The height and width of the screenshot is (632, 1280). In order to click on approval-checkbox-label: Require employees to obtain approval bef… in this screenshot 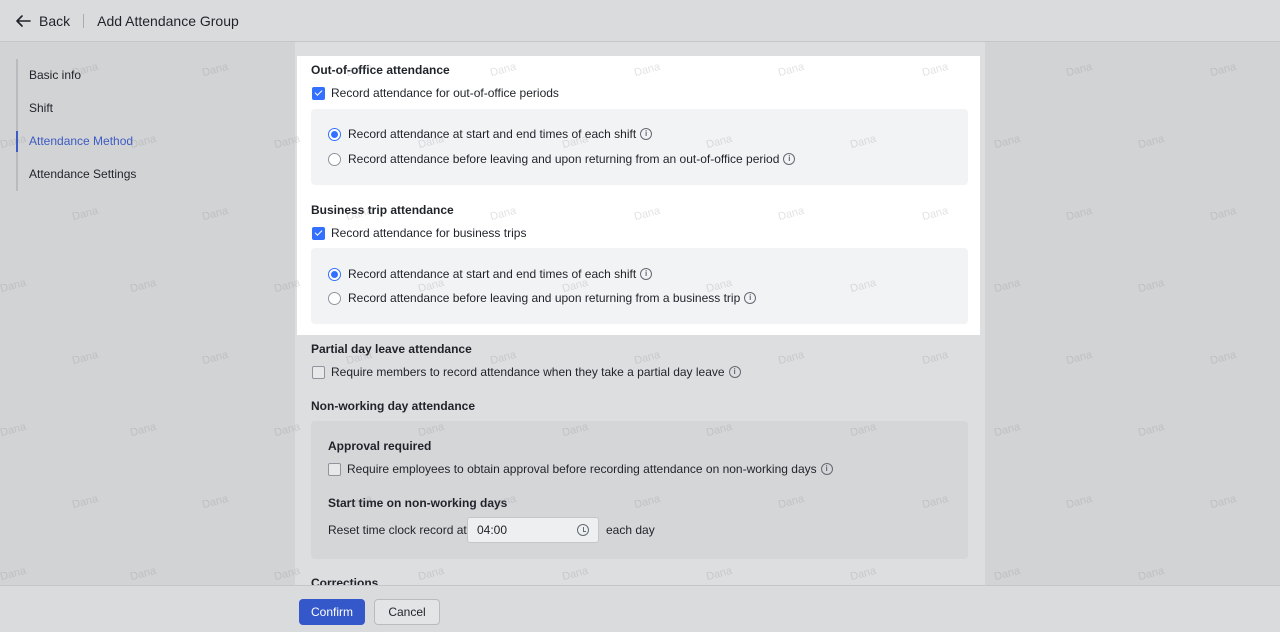, I will do `click(582, 469)`.